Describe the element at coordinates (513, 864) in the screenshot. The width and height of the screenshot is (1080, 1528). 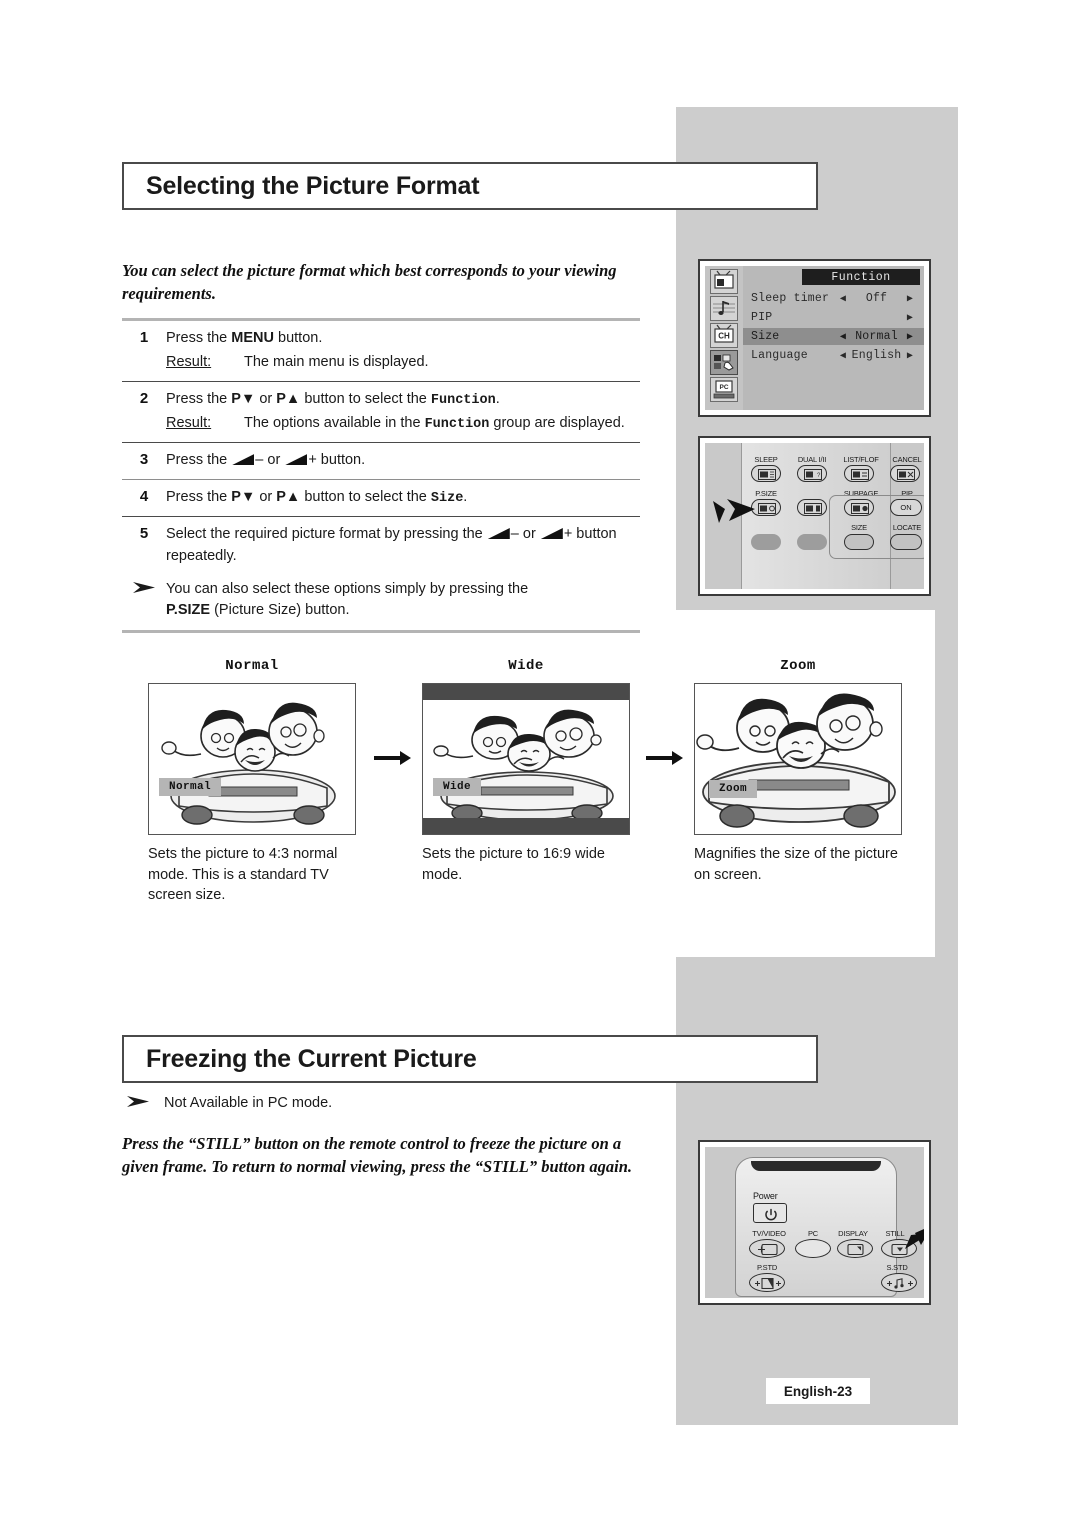
I see `example-caption: Sets the picture to 16:9 wide mode.` at that location.